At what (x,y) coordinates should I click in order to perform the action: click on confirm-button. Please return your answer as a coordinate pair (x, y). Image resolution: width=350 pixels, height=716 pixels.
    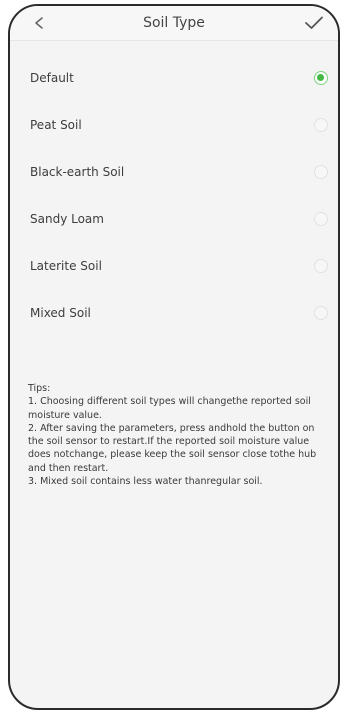
    Looking at the image, I should click on (314, 23).